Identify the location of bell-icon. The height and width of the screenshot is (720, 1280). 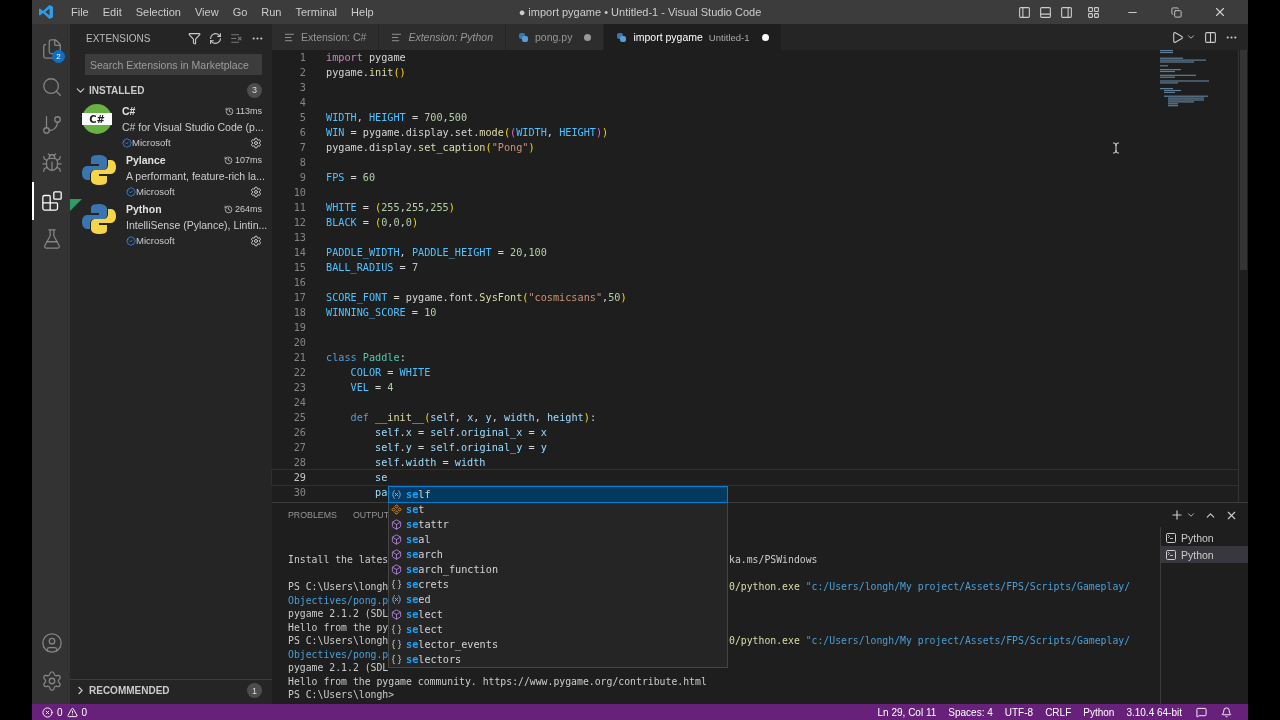
(1226, 712).